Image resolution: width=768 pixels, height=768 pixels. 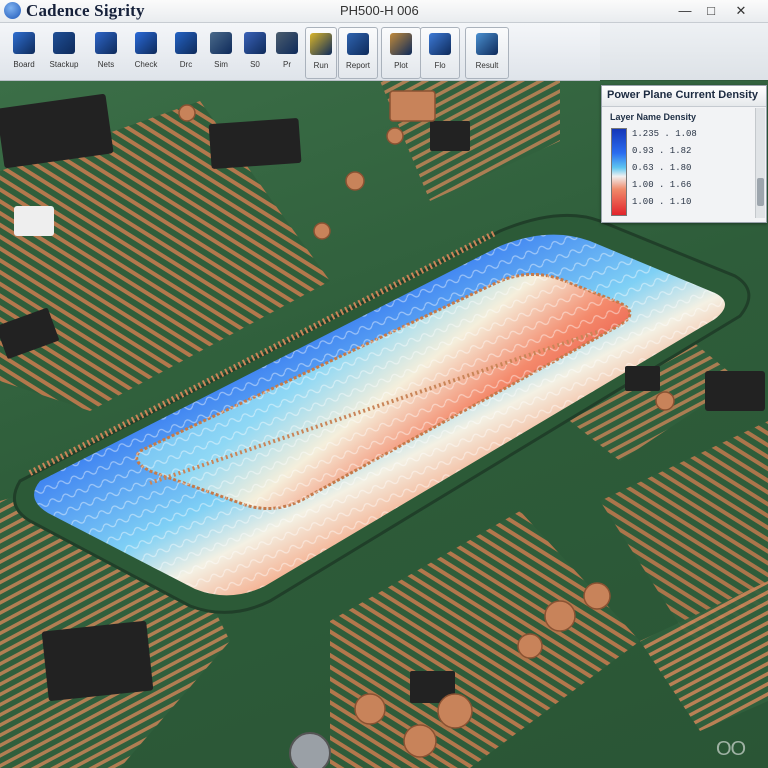 What do you see at coordinates (146, 43) in the screenshot?
I see `check-icon` at bounding box center [146, 43].